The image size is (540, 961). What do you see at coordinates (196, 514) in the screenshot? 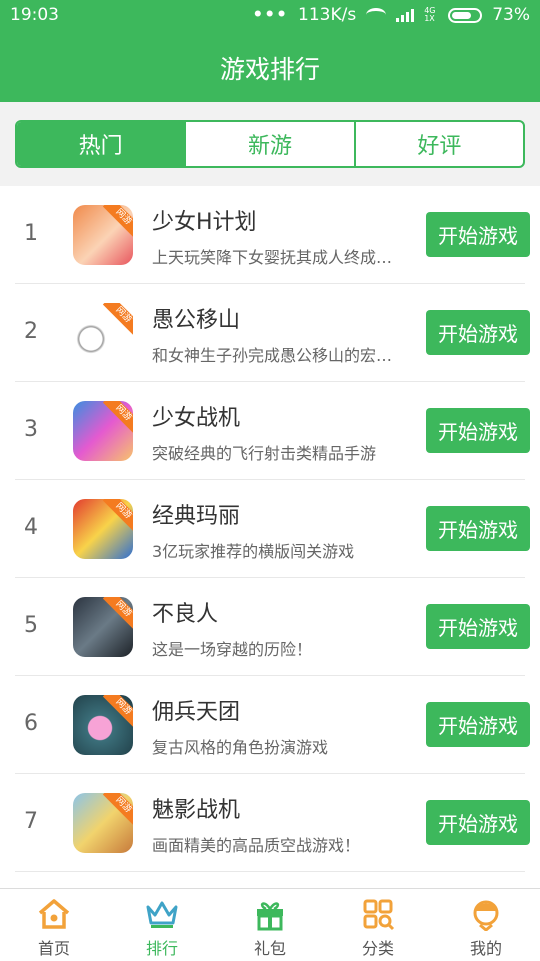
I see `game-name: 经典玛丽` at bounding box center [196, 514].